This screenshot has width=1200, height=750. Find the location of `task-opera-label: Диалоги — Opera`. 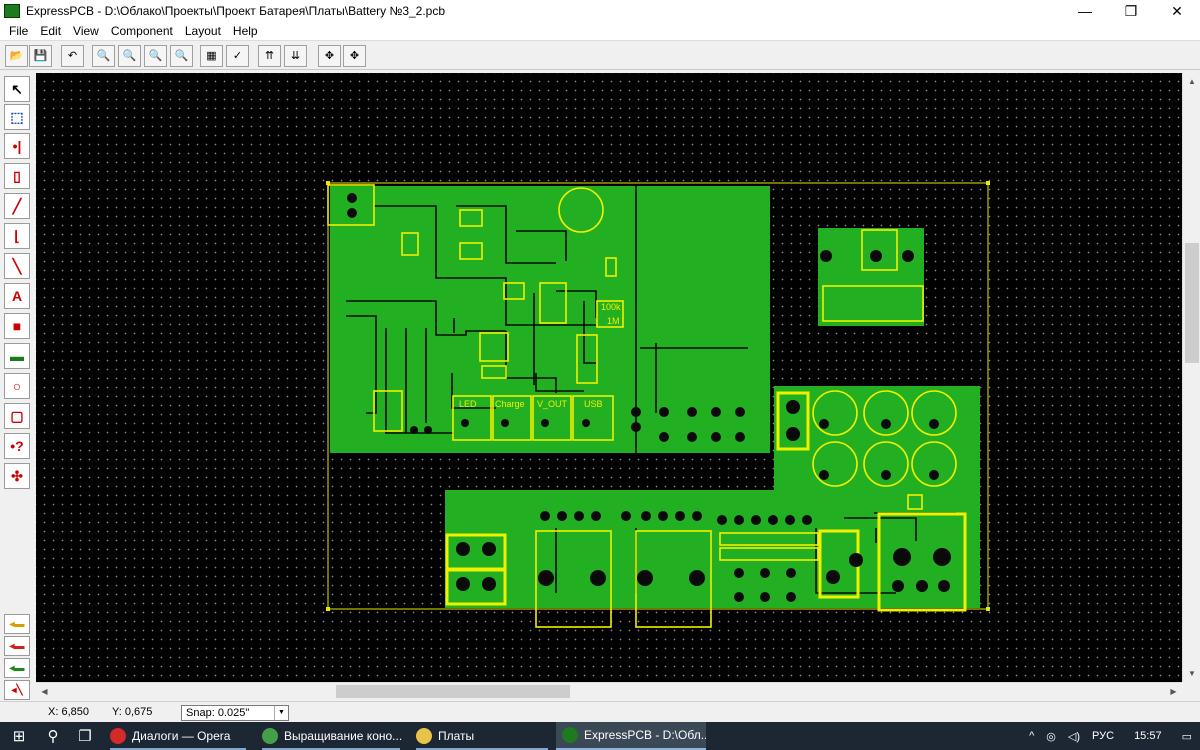

task-opera-label: Диалоги — Opera is located at coordinates (181, 736).